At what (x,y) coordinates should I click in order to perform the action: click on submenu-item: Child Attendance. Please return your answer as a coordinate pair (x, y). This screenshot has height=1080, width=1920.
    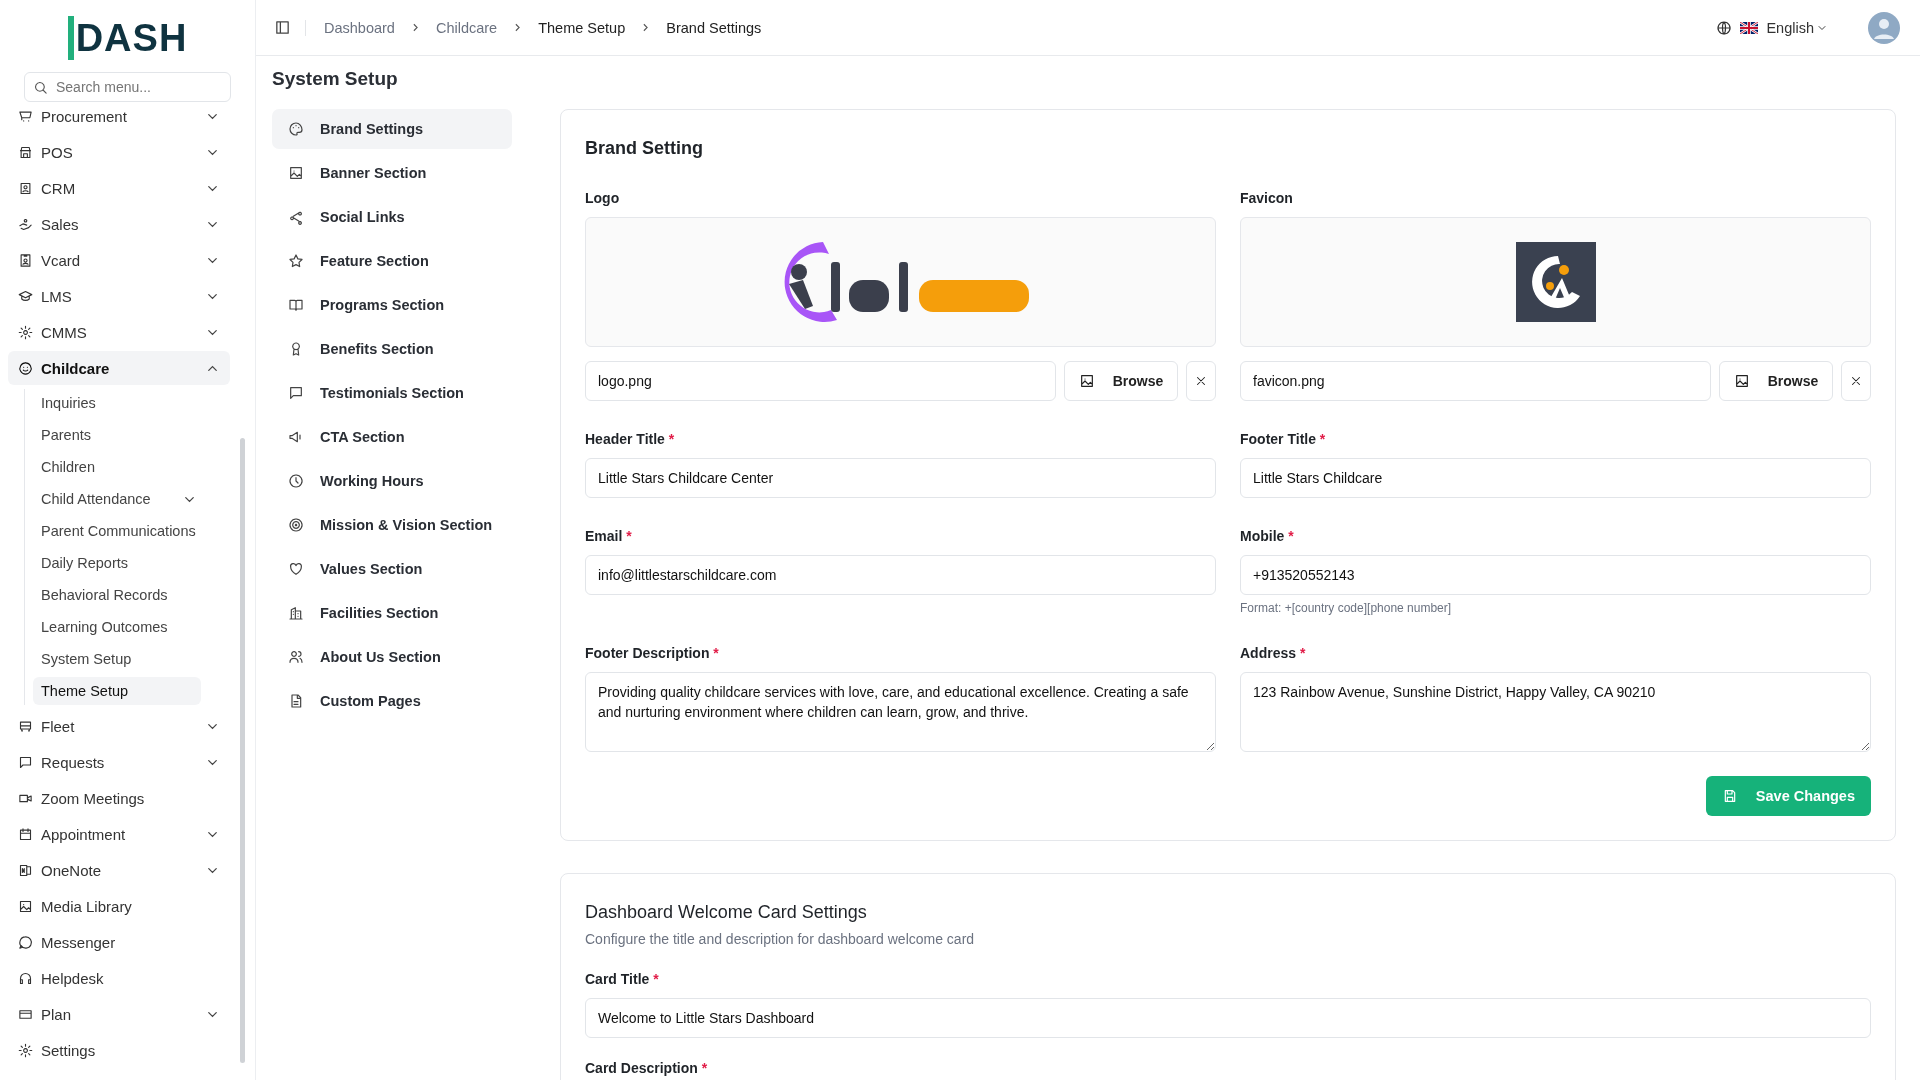
    Looking at the image, I should click on (117, 499).